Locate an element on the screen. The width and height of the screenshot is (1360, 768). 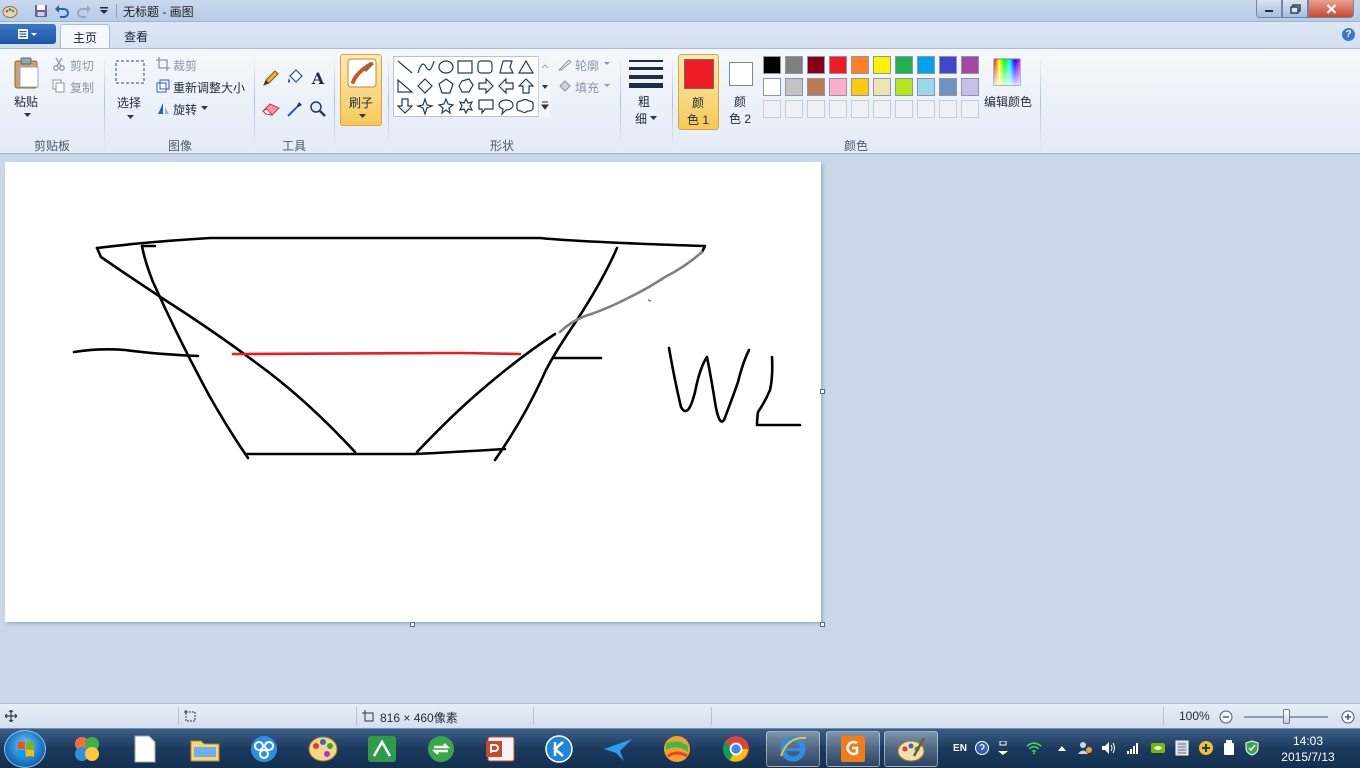
restore-button is located at coordinates (1295, 9).